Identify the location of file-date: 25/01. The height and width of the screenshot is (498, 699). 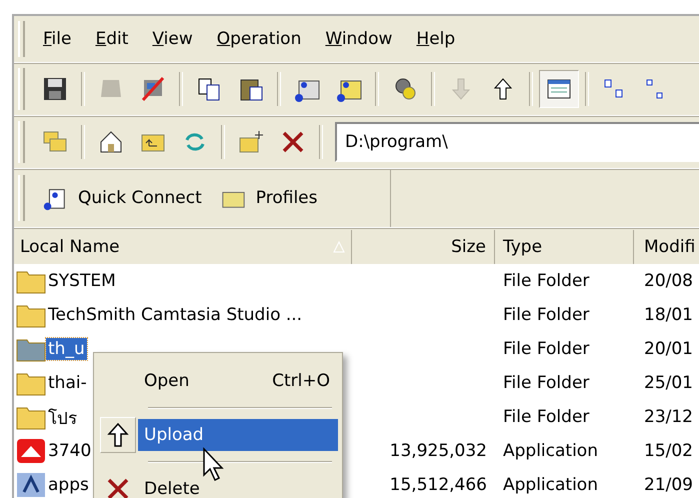
(668, 383).